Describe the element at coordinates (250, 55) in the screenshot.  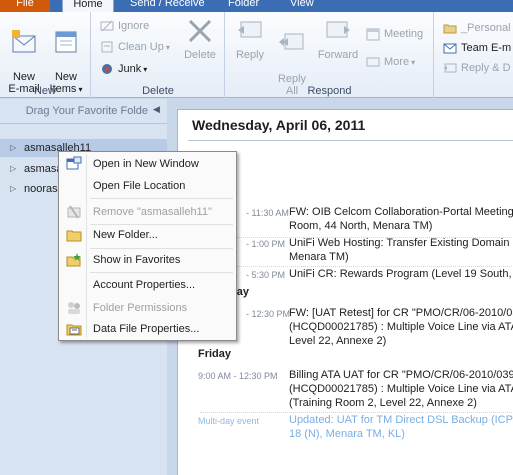
I see `reply-label: Reply` at that location.